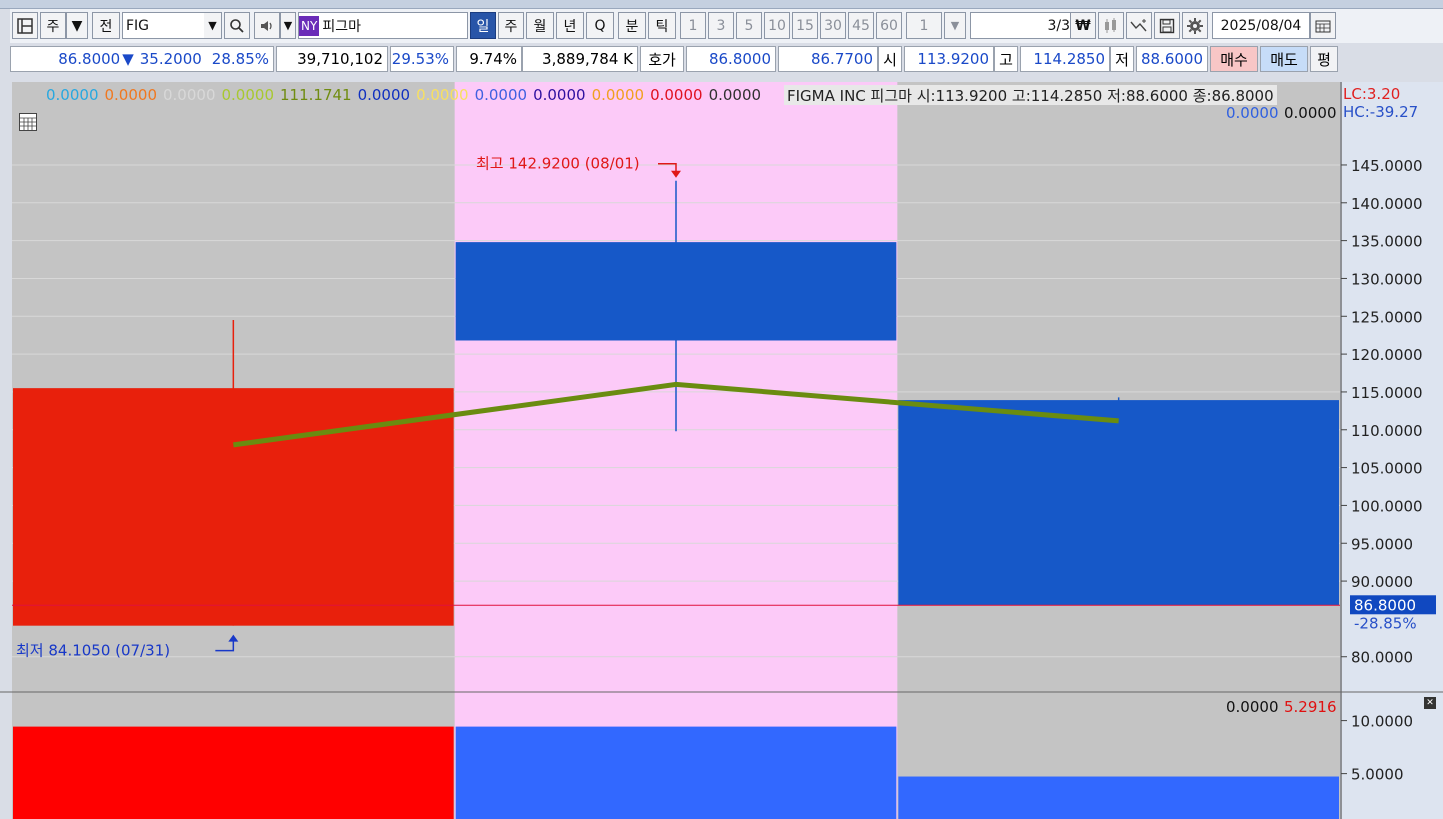  I want to click on hc-label: HC:-39.27, so click(1381, 112).